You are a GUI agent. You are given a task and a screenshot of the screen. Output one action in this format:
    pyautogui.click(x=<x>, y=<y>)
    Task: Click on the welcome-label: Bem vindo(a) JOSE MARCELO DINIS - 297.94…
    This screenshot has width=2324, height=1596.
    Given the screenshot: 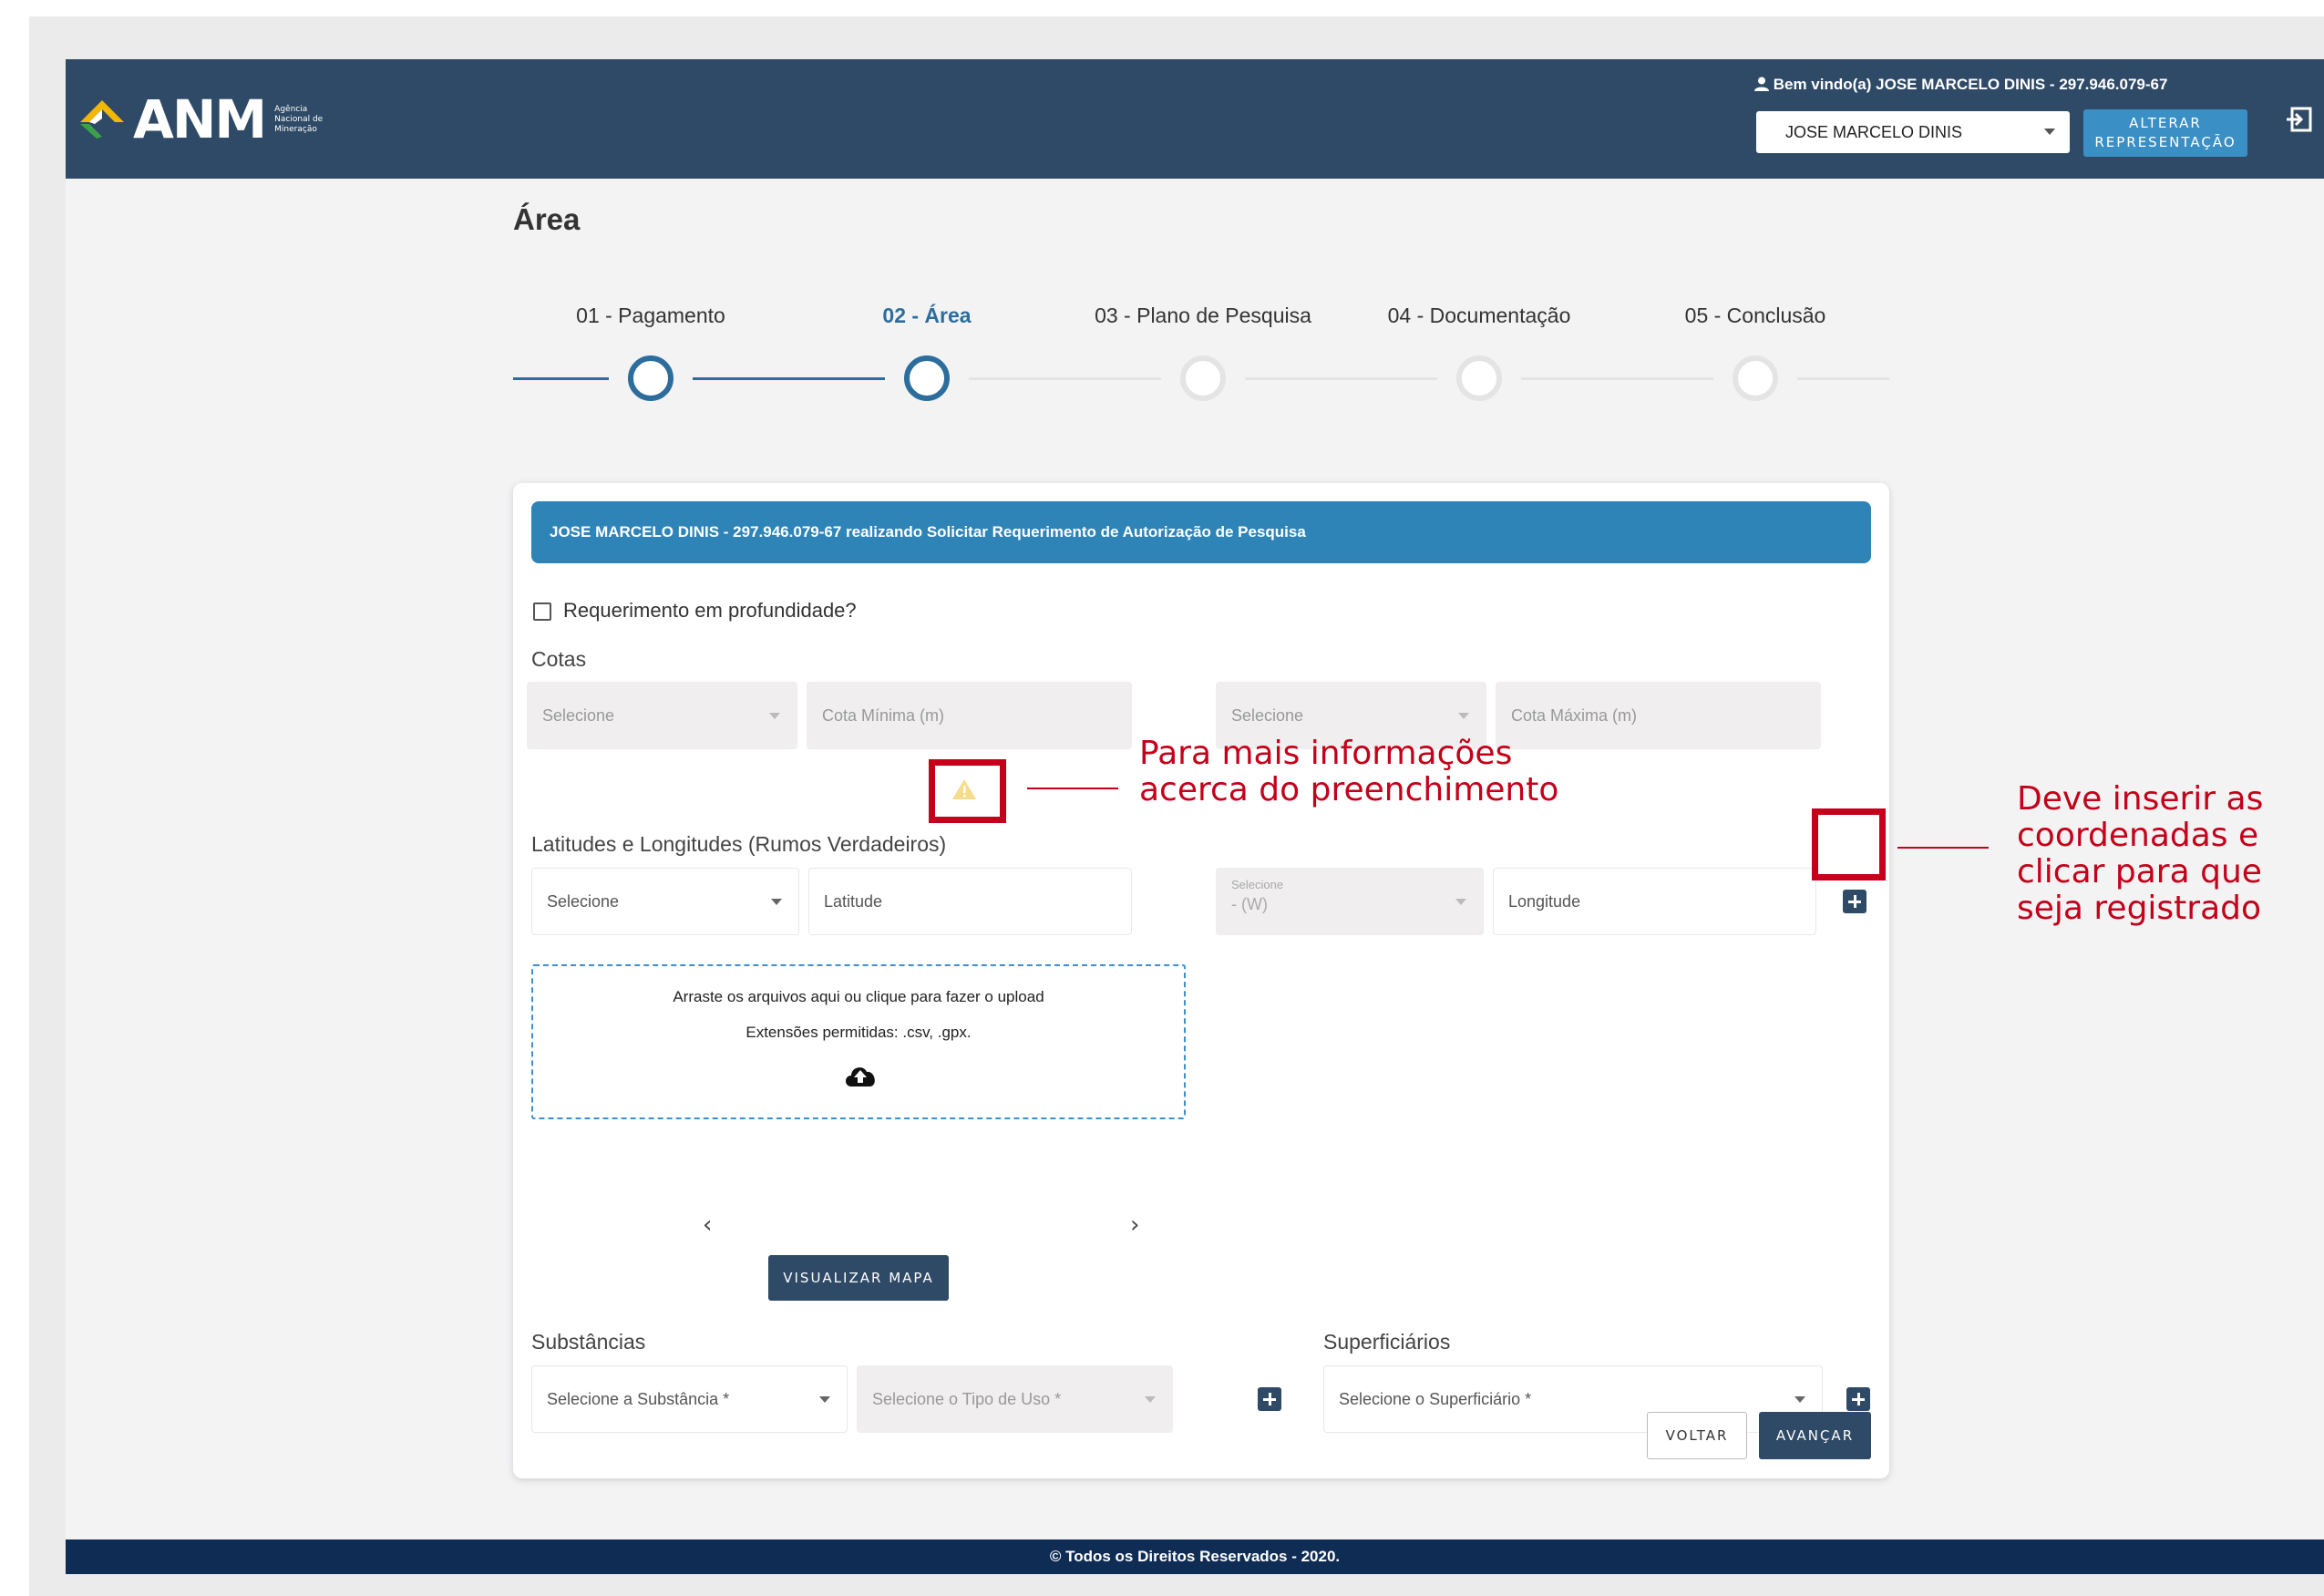 What is the action you would take?
    pyautogui.click(x=1970, y=84)
    